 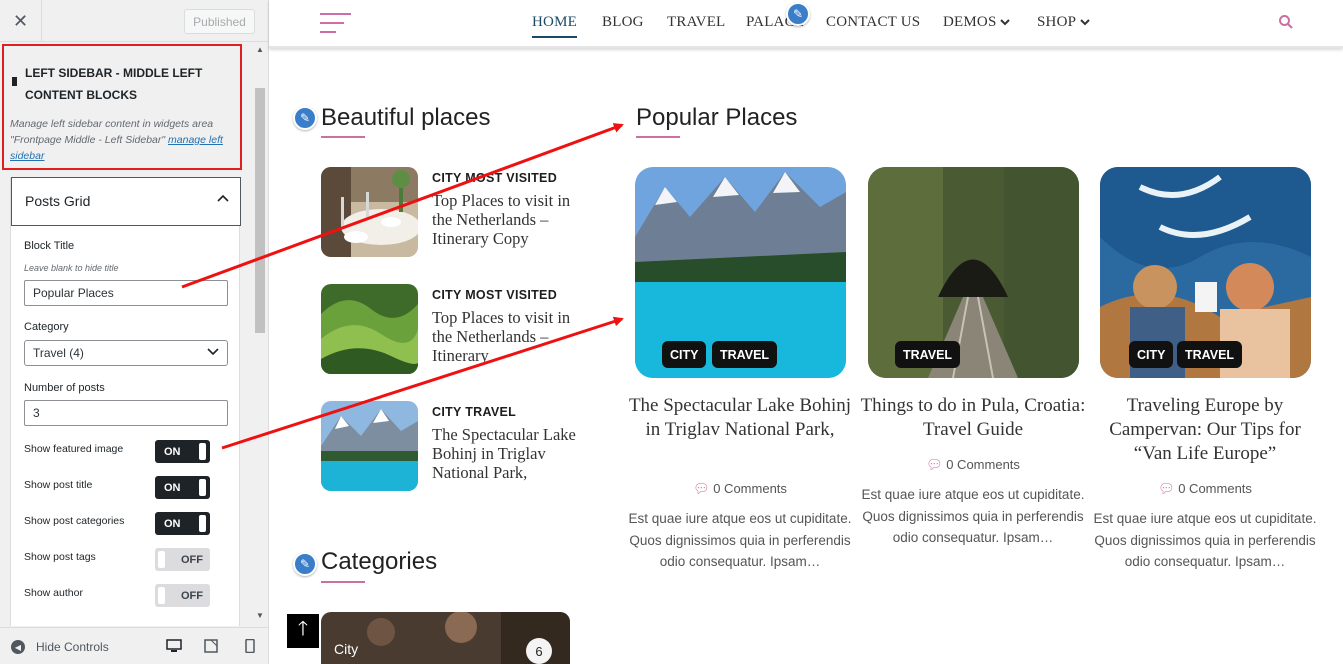 I want to click on category-count: 6, so click(x=539, y=651).